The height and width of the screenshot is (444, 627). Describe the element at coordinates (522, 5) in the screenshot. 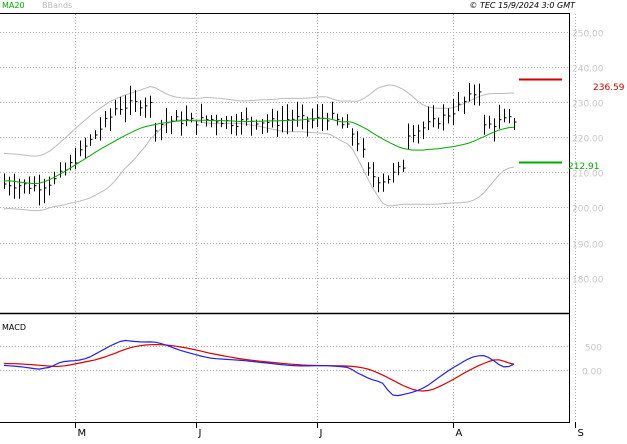

I see `timestamp-label: © TEC 15/9/2024 3:0 GMT` at that location.